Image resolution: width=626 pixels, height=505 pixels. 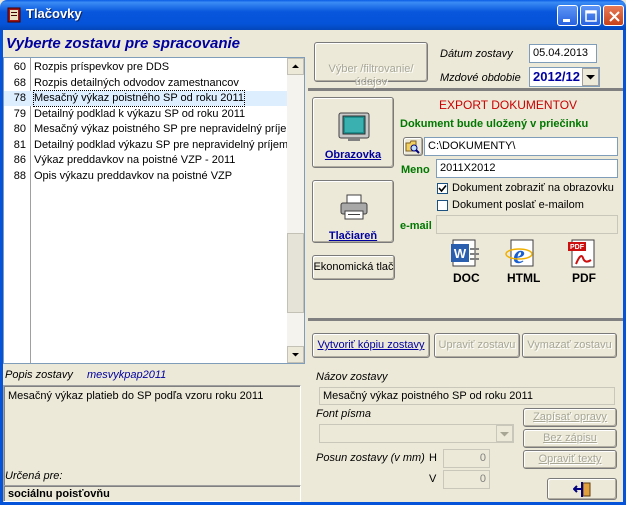 What do you see at coordinates (524, 278) in the screenshot?
I see `html-export-label: HTML` at bounding box center [524, 278].